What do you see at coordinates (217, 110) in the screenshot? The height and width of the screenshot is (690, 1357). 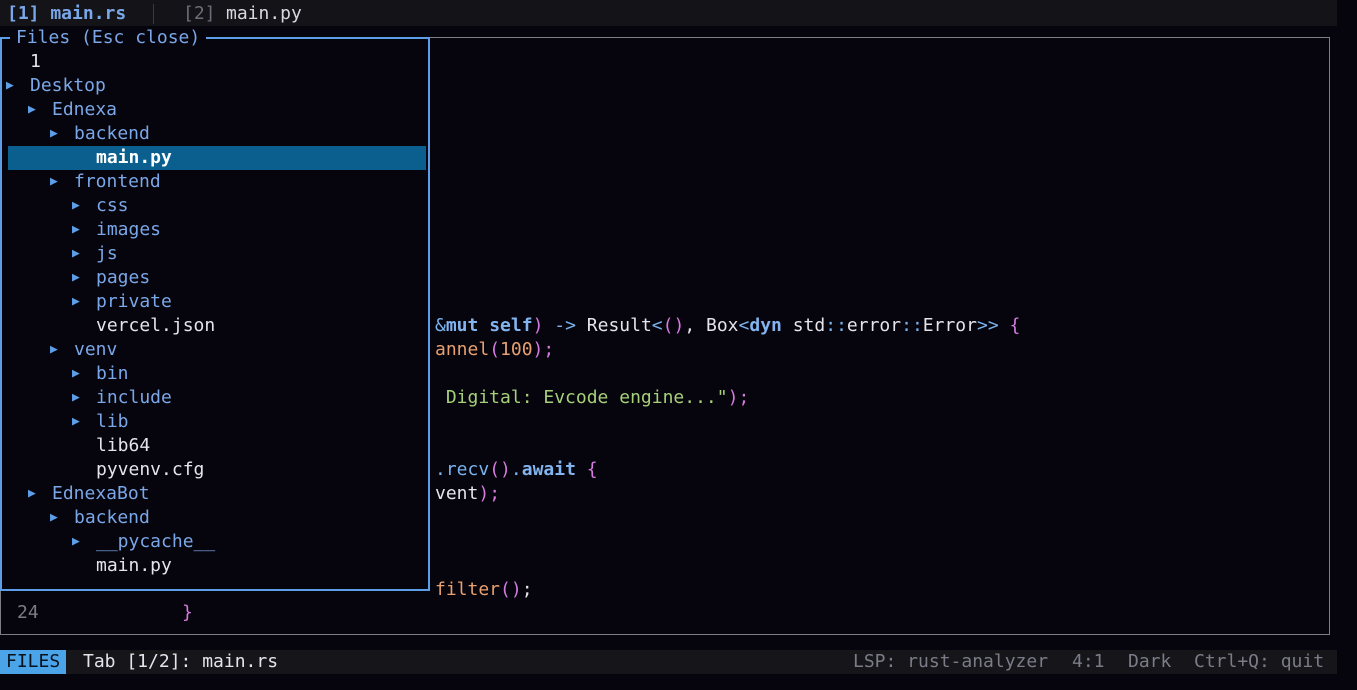 I see `tree-folder: ▶ Ednexa` at bounding box center [217, 110].